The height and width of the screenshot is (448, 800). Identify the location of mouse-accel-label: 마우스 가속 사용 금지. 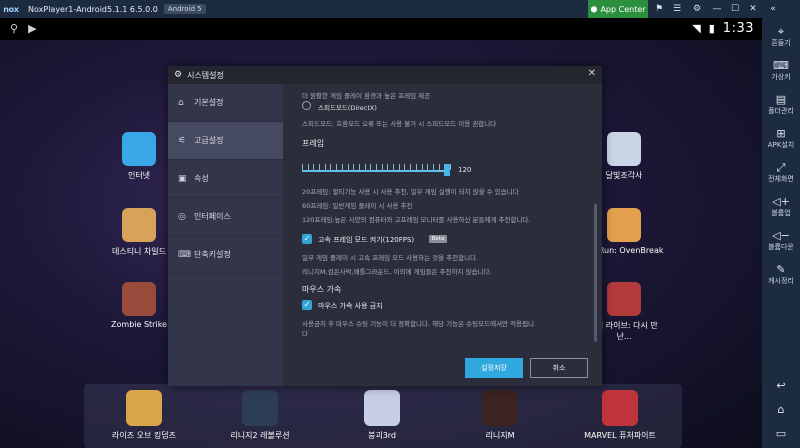
(350, 306).